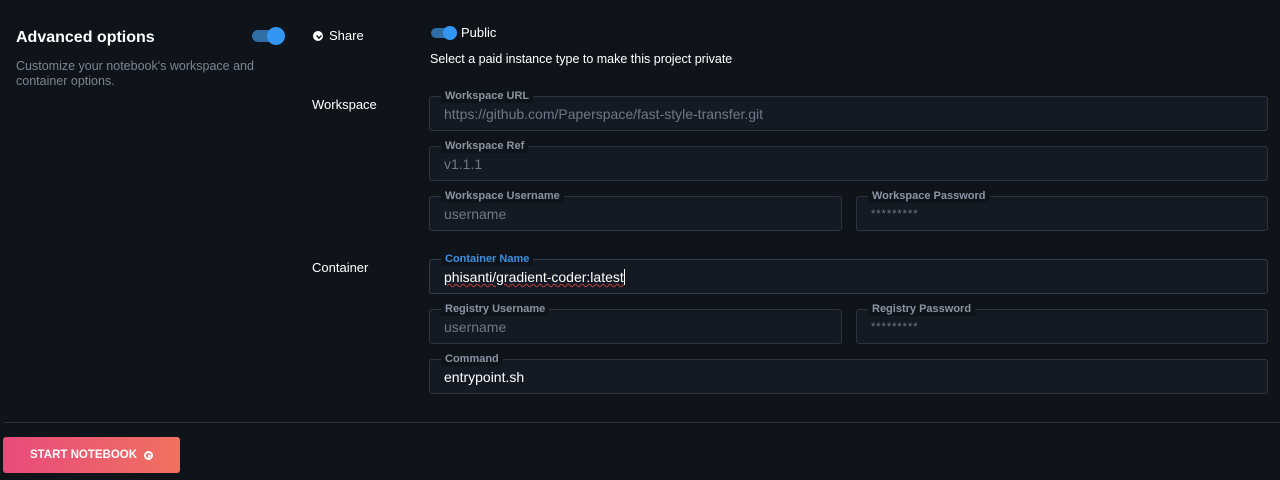  Describe the element at coordinates (83, 455) in the screenshot. I see `start-notebook-label: START NOTEBOOK` at that location.